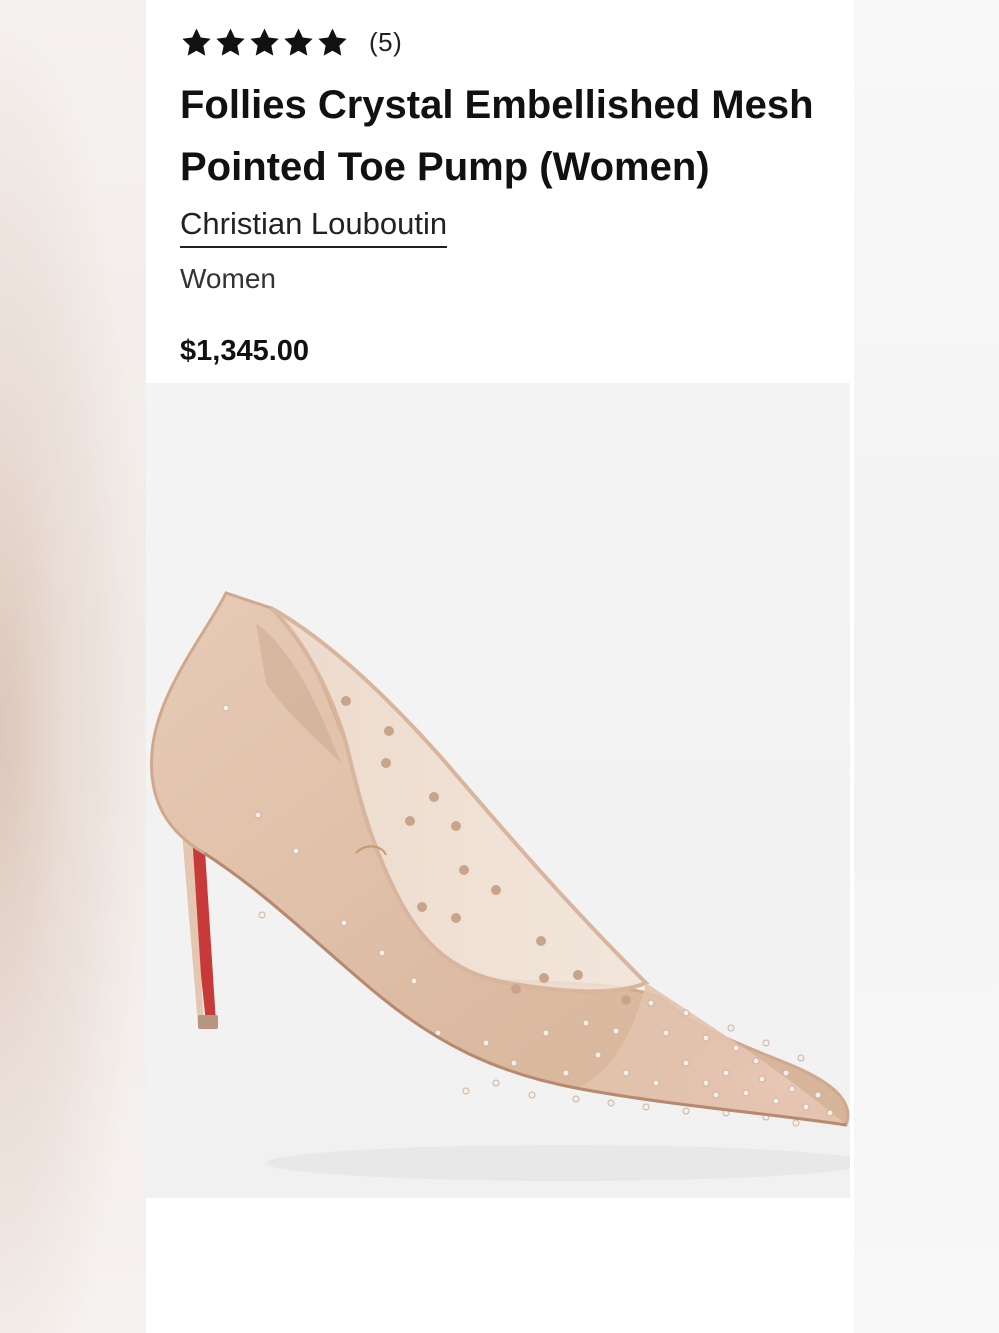  What do you see at coordinates (228, 278) in the screenshot?
I see `product-category: Women` at bounding box center [228, 278].